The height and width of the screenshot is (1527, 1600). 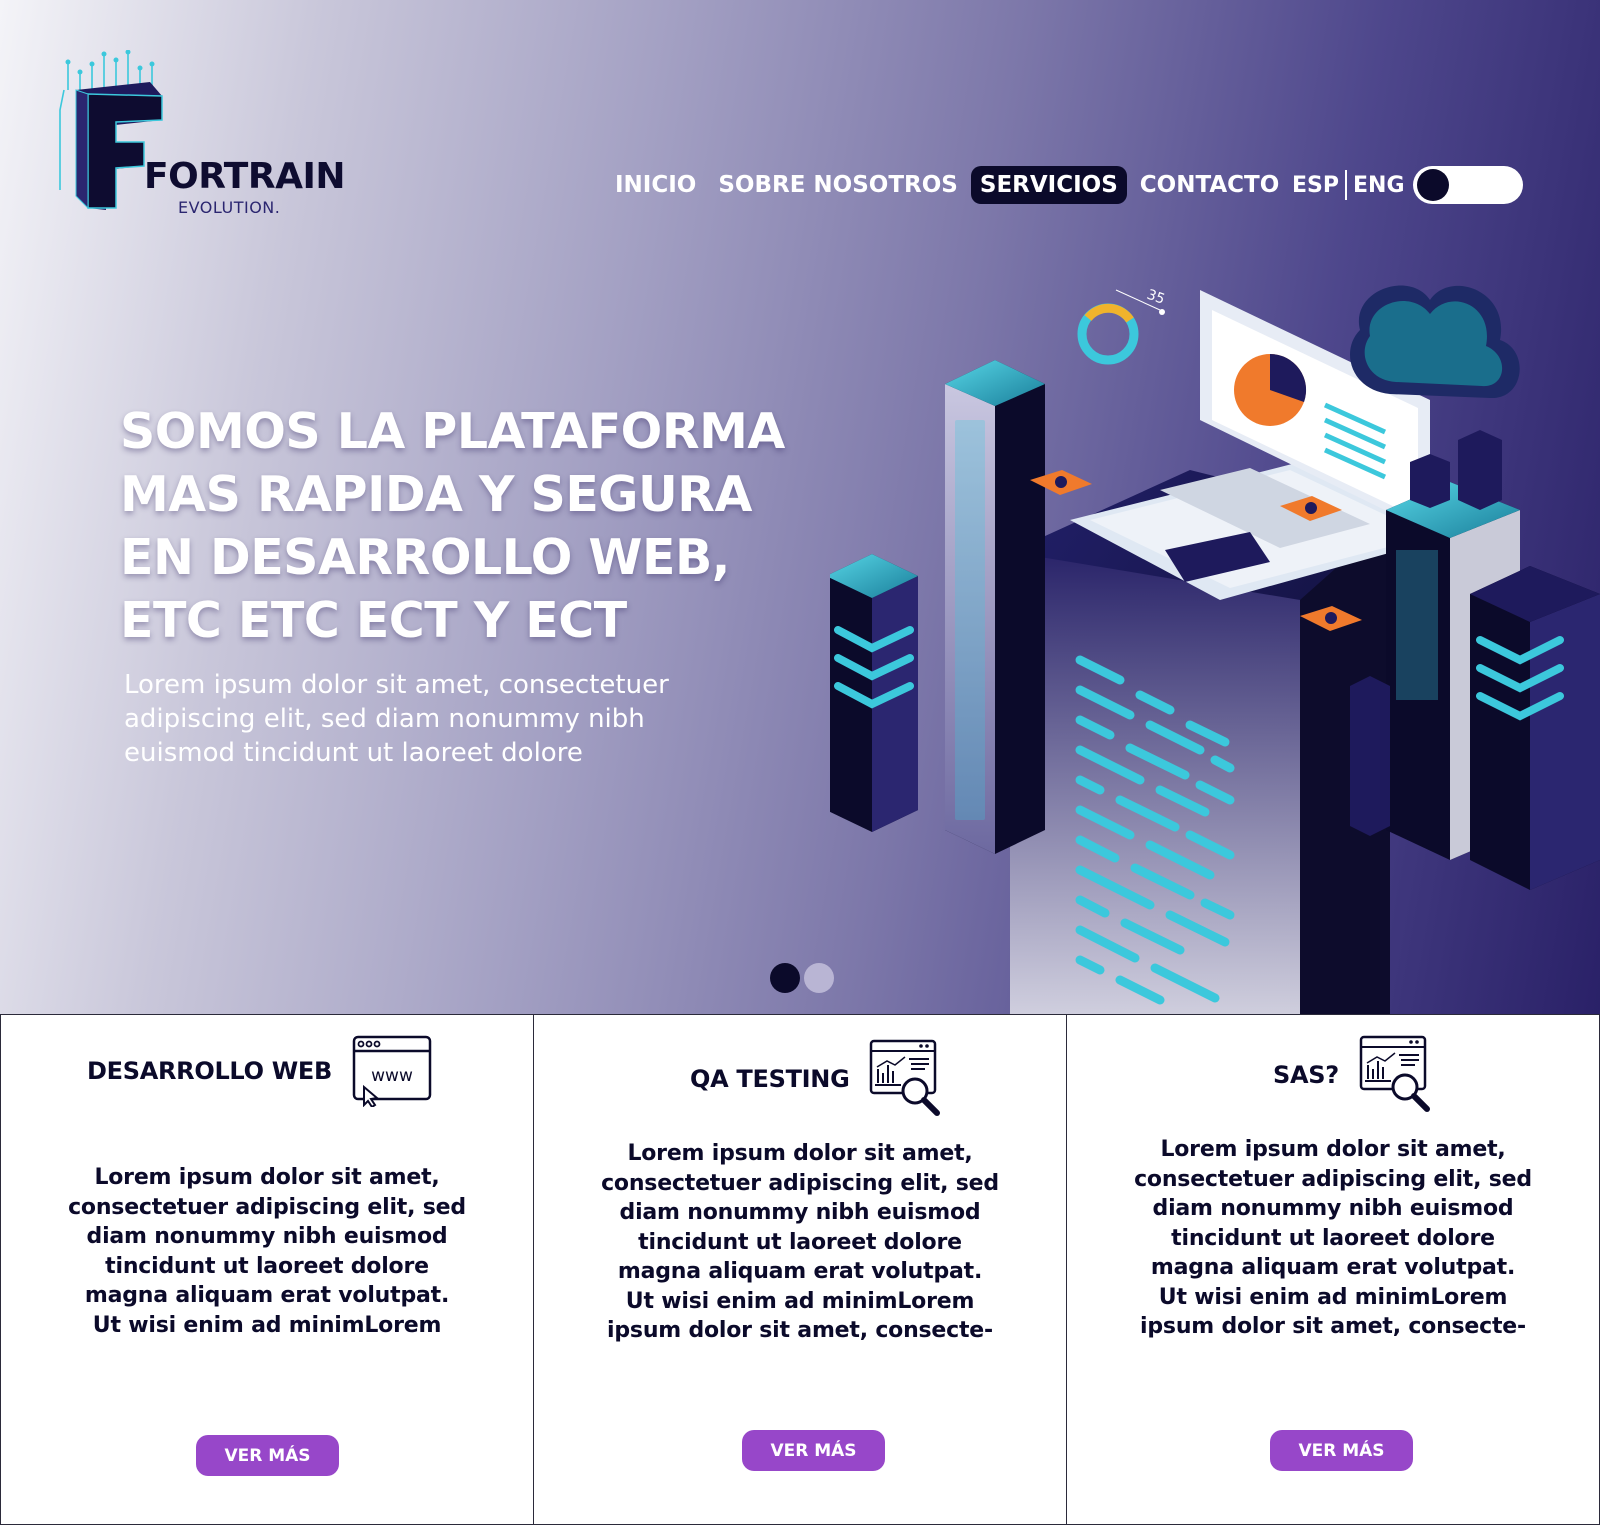 What do you see at coordinates (1467, 185) in the screenshot?
I see `language-toggle` at bounding box center [1467, 185].